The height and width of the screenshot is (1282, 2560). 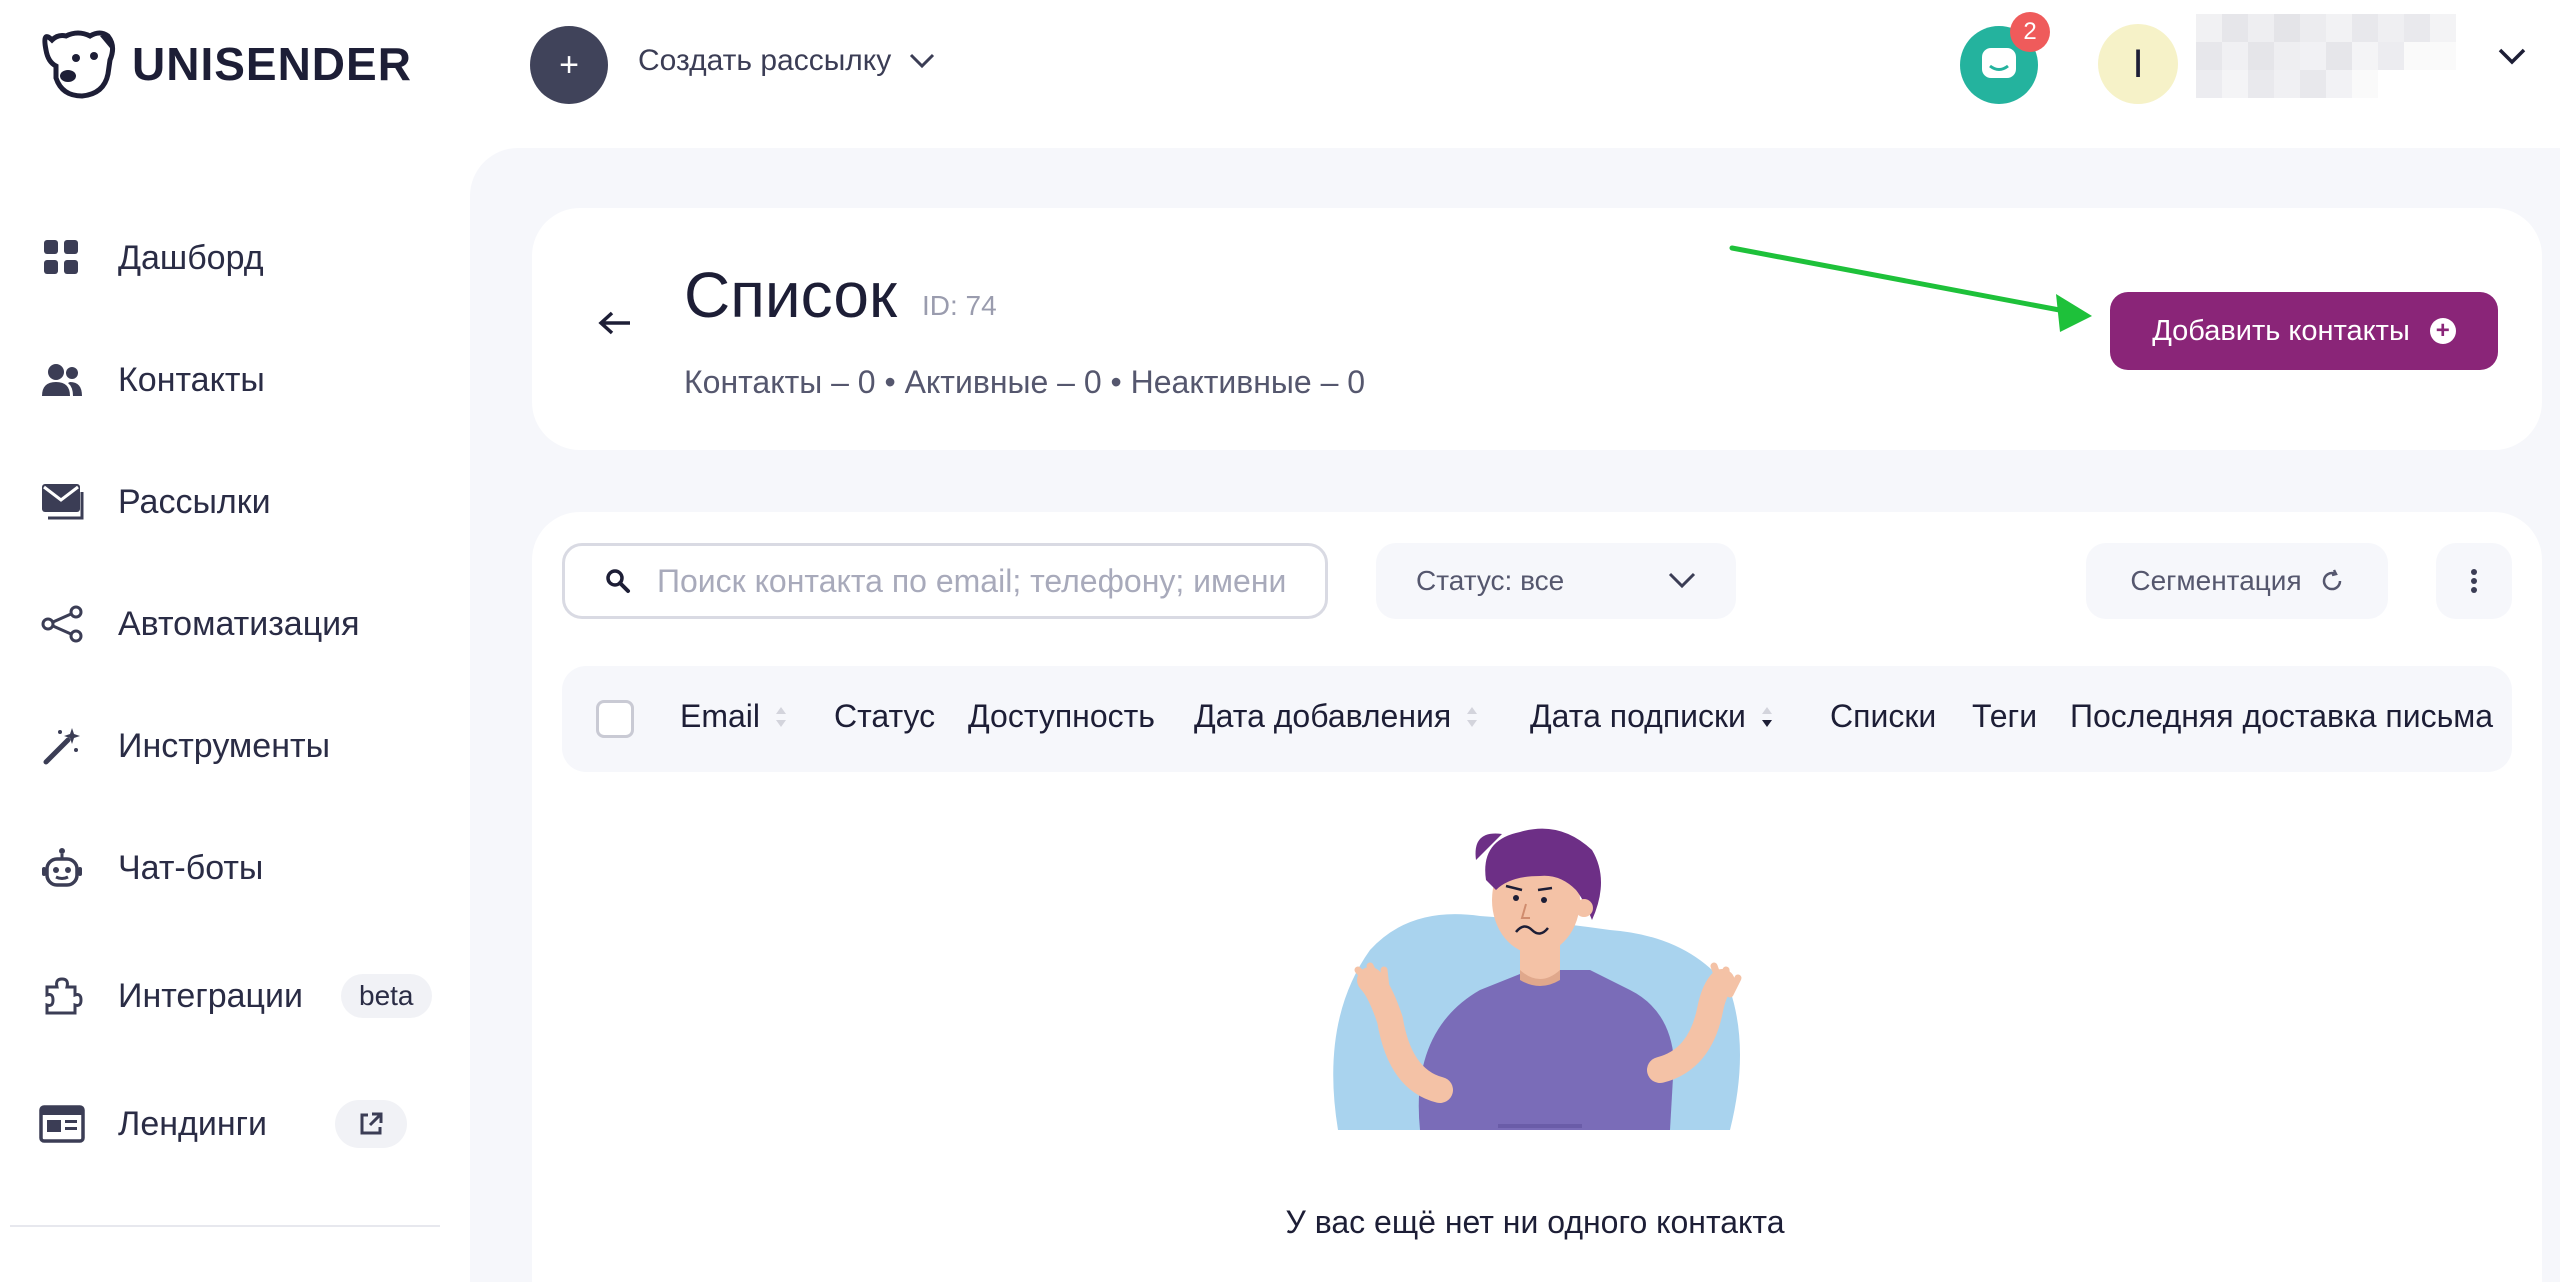 I want to click on landing-icon, so click(x=62, y=1124).